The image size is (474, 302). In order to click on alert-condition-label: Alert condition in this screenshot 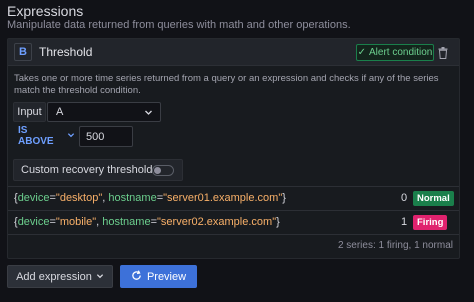, I will do `click(401, 52)`.